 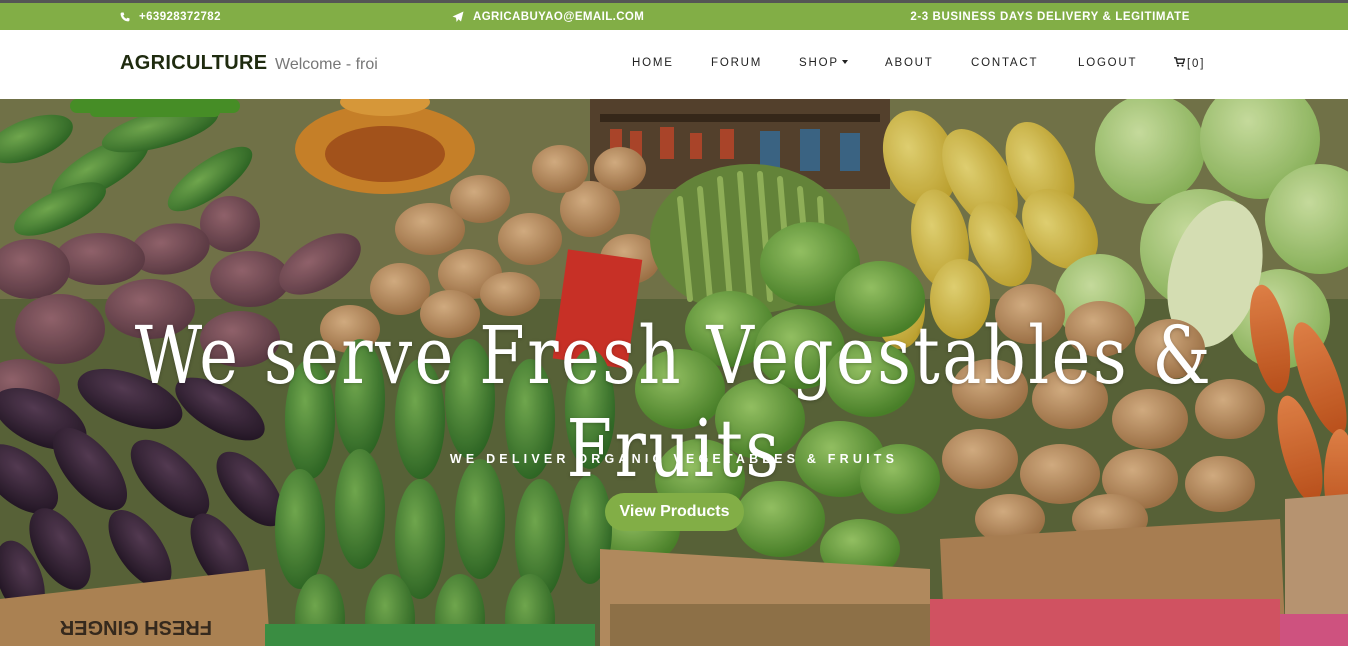 I want to click on cart-icon, so click(x=1180, y=63).